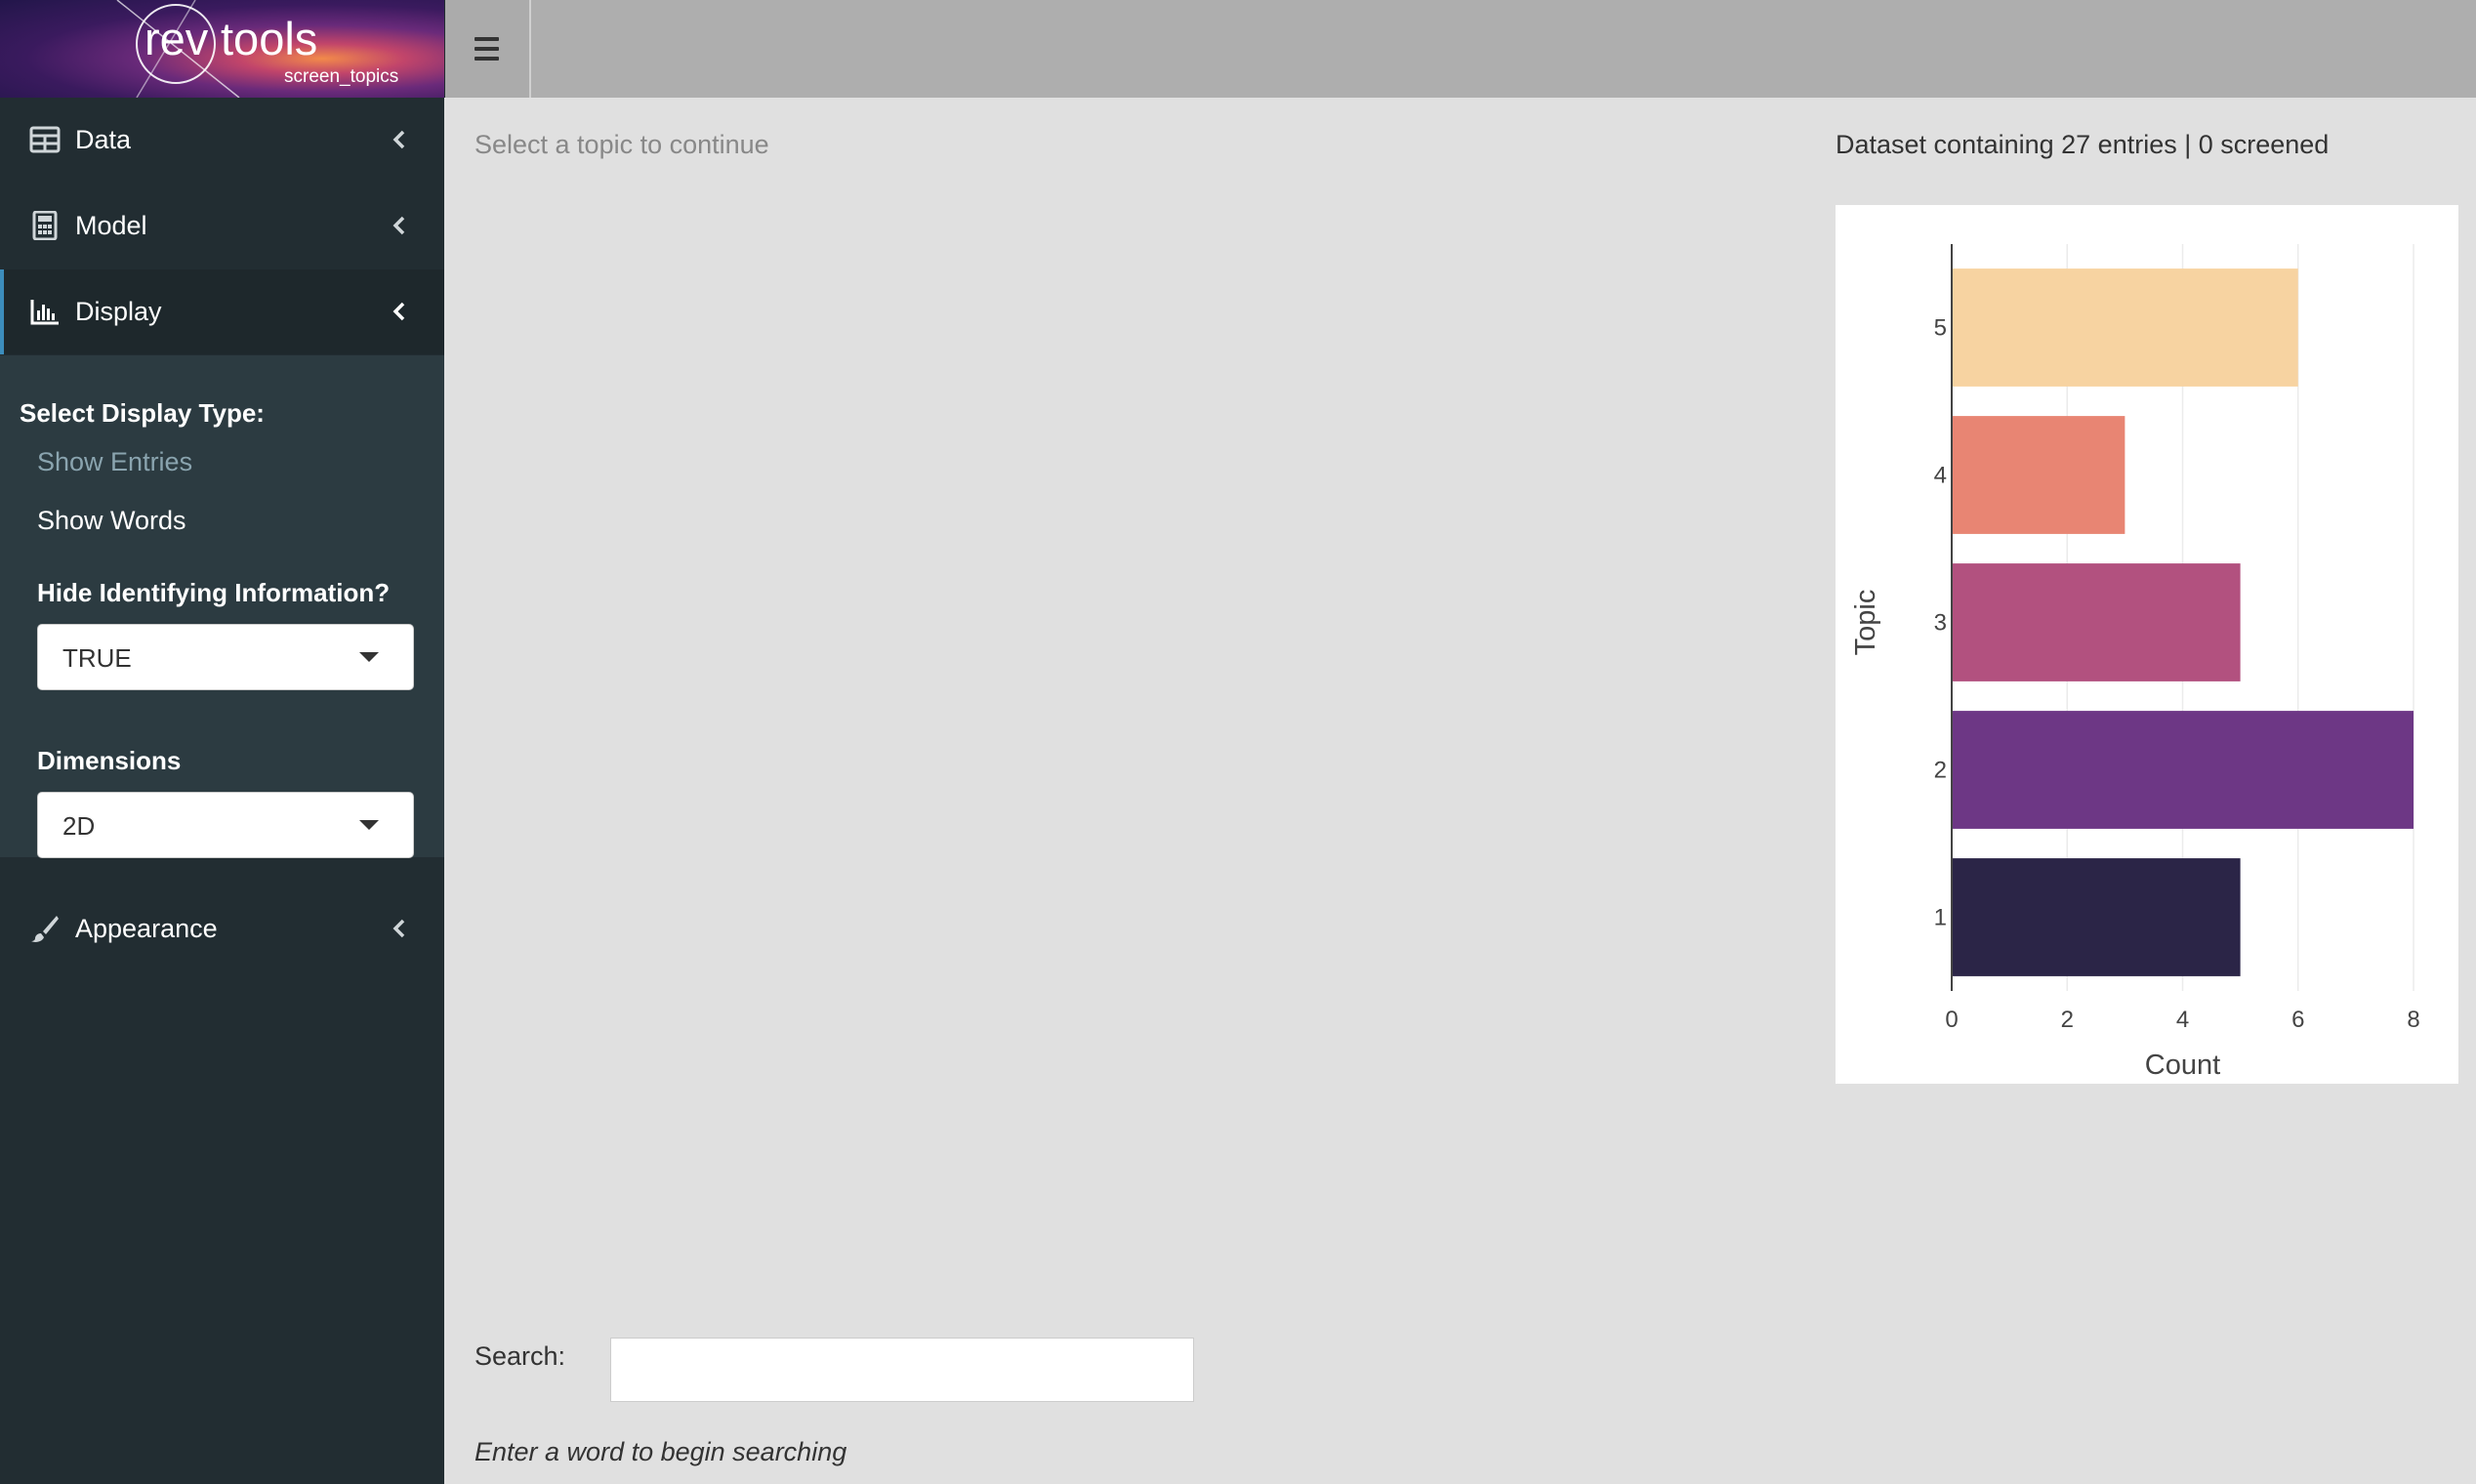  What do you see at coordinates (45, 226) in the screenshot?
I see `calculator-icon` at bounding box center [45, 226].